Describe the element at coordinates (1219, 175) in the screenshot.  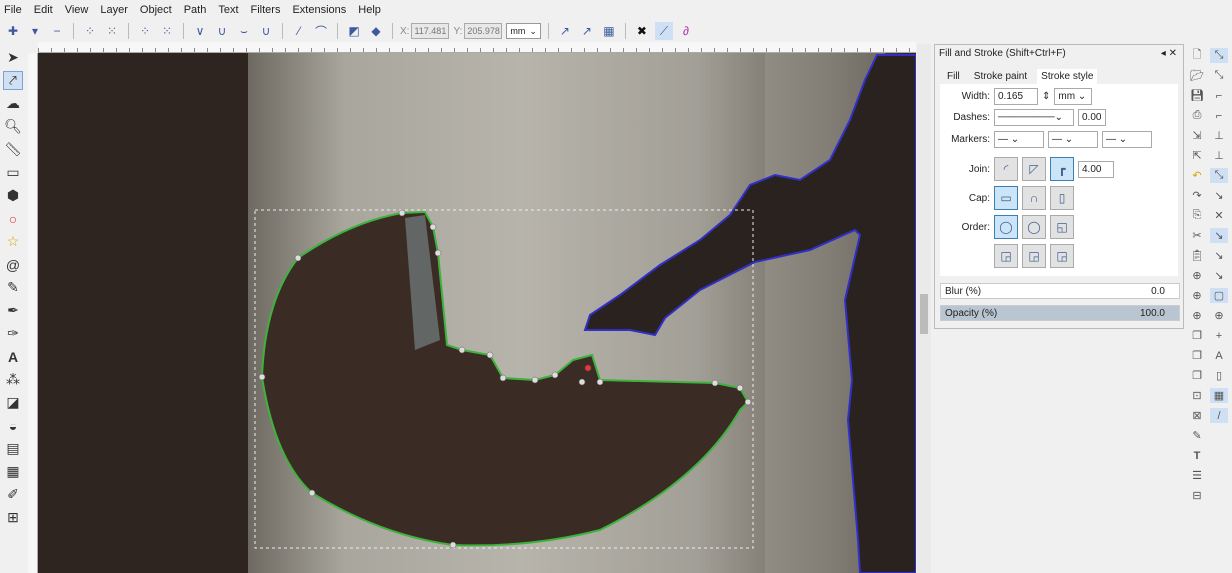
I see `snap-nodes-icon: ⤡` at that location.